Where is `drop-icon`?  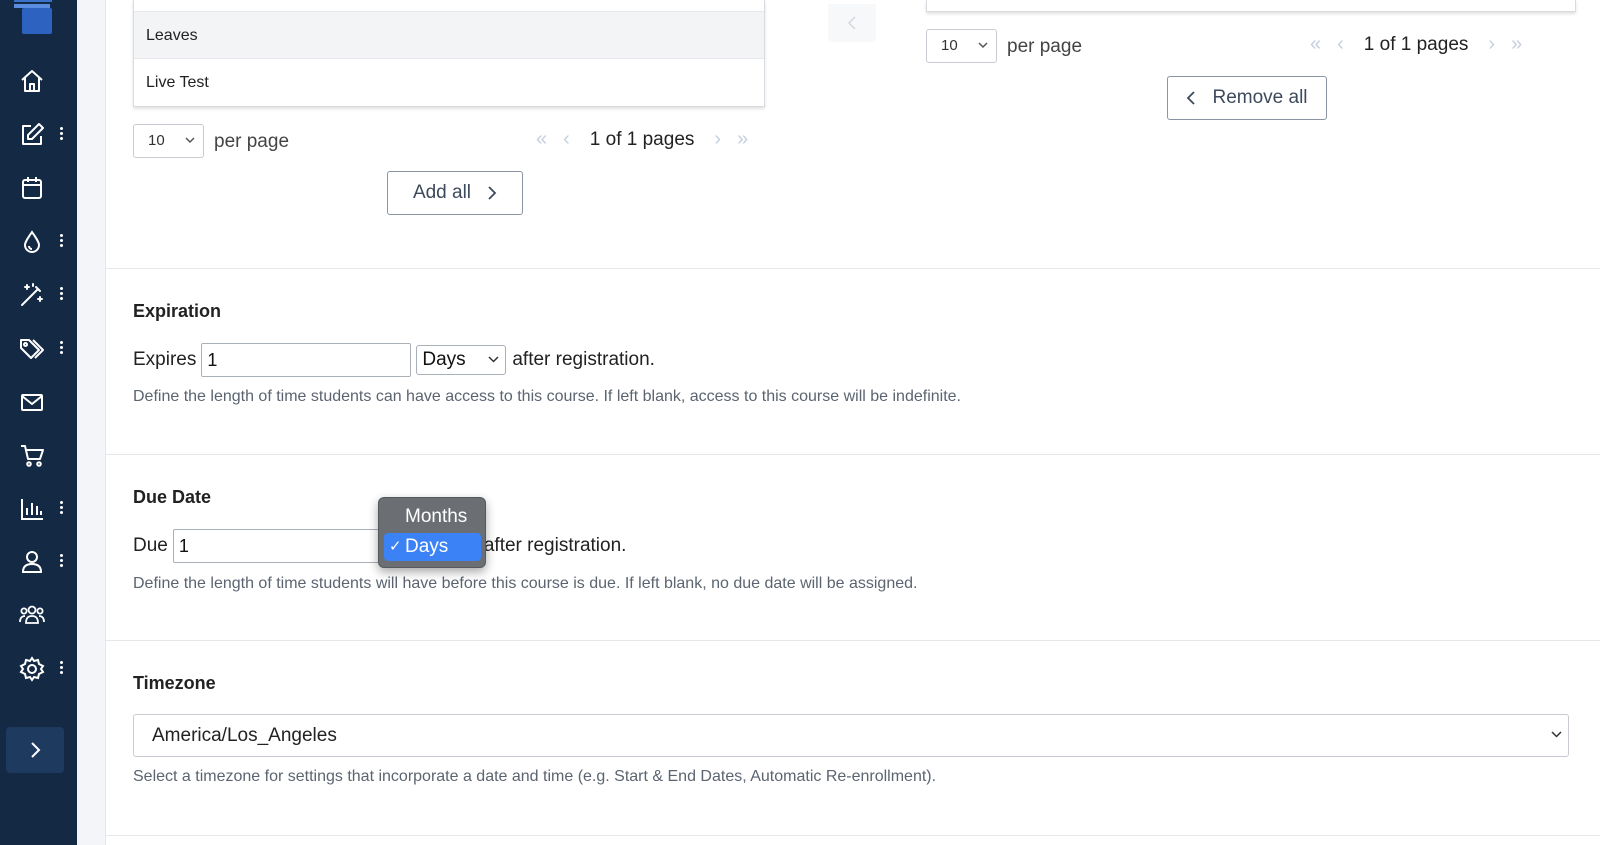 drop-icon is located at coordinates (32, 241).